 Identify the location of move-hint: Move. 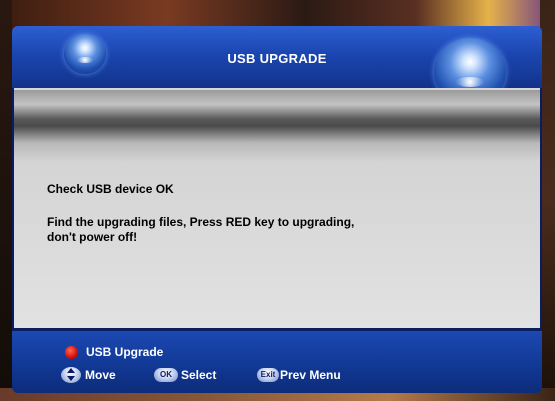
(100, 375).